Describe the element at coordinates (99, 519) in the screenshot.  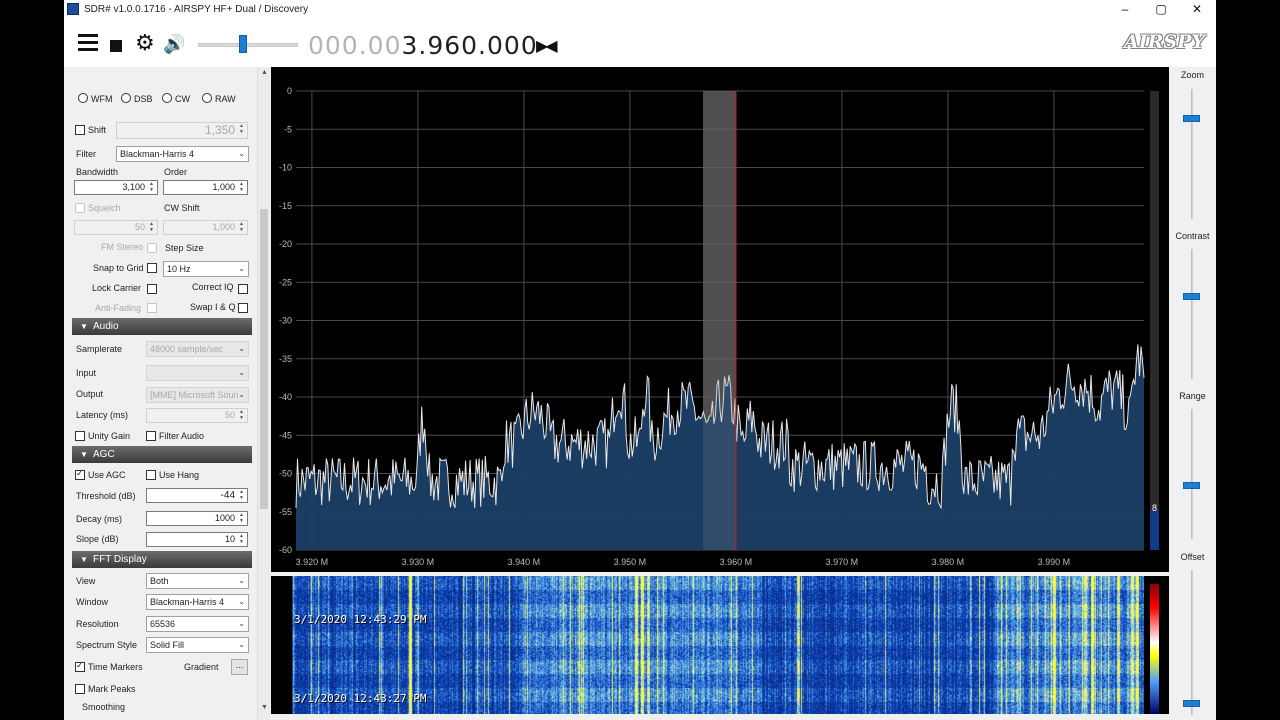
I see `decay-label: Decay (ms)` at that location.